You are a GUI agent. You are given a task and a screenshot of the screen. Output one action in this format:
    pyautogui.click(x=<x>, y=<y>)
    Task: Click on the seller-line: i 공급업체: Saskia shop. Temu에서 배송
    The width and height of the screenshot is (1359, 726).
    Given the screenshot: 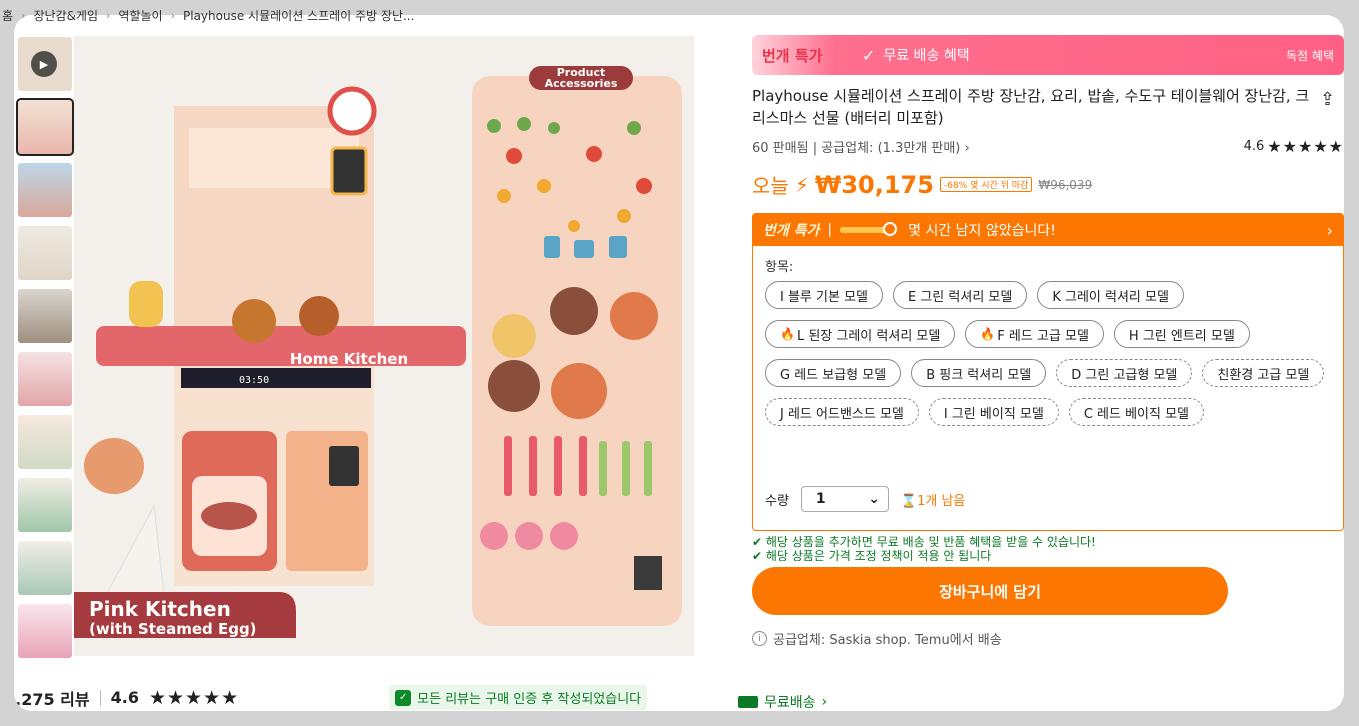 What is the action you would take?
    pyautogui.click(x=1048, y=638)
    